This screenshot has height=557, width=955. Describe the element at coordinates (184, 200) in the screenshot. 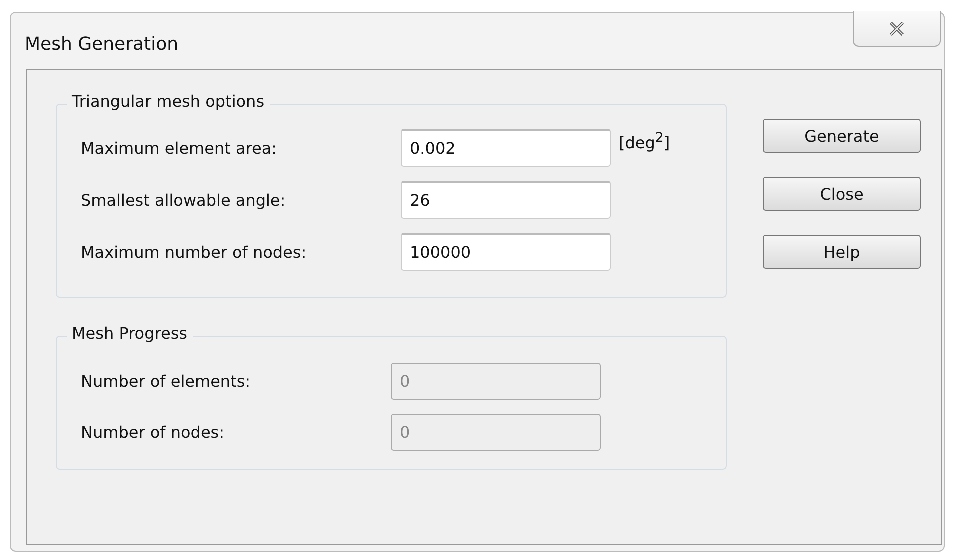

I see `field-label: Smallest allowable angle:` at that location.